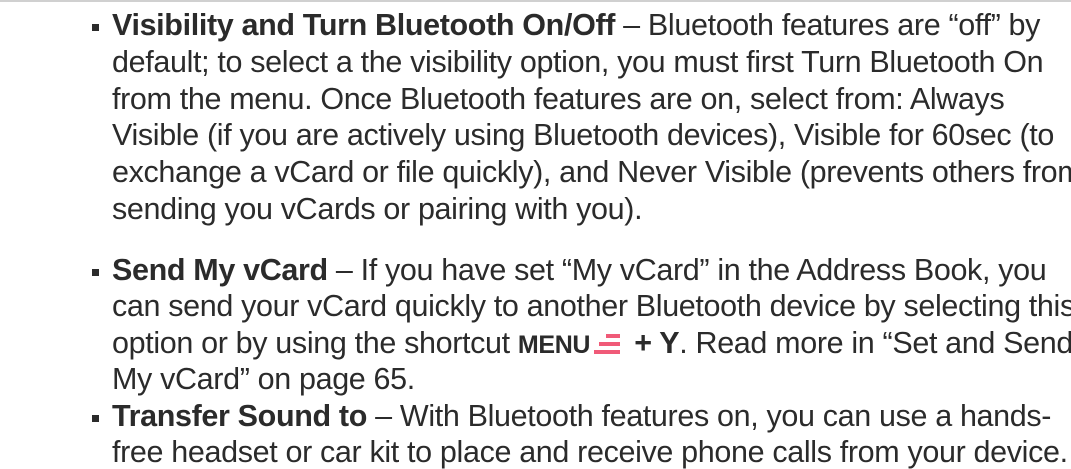 This screenshot has width=1071, height=469. I want to click on shortcut-key: + Y, so click(653, 343).